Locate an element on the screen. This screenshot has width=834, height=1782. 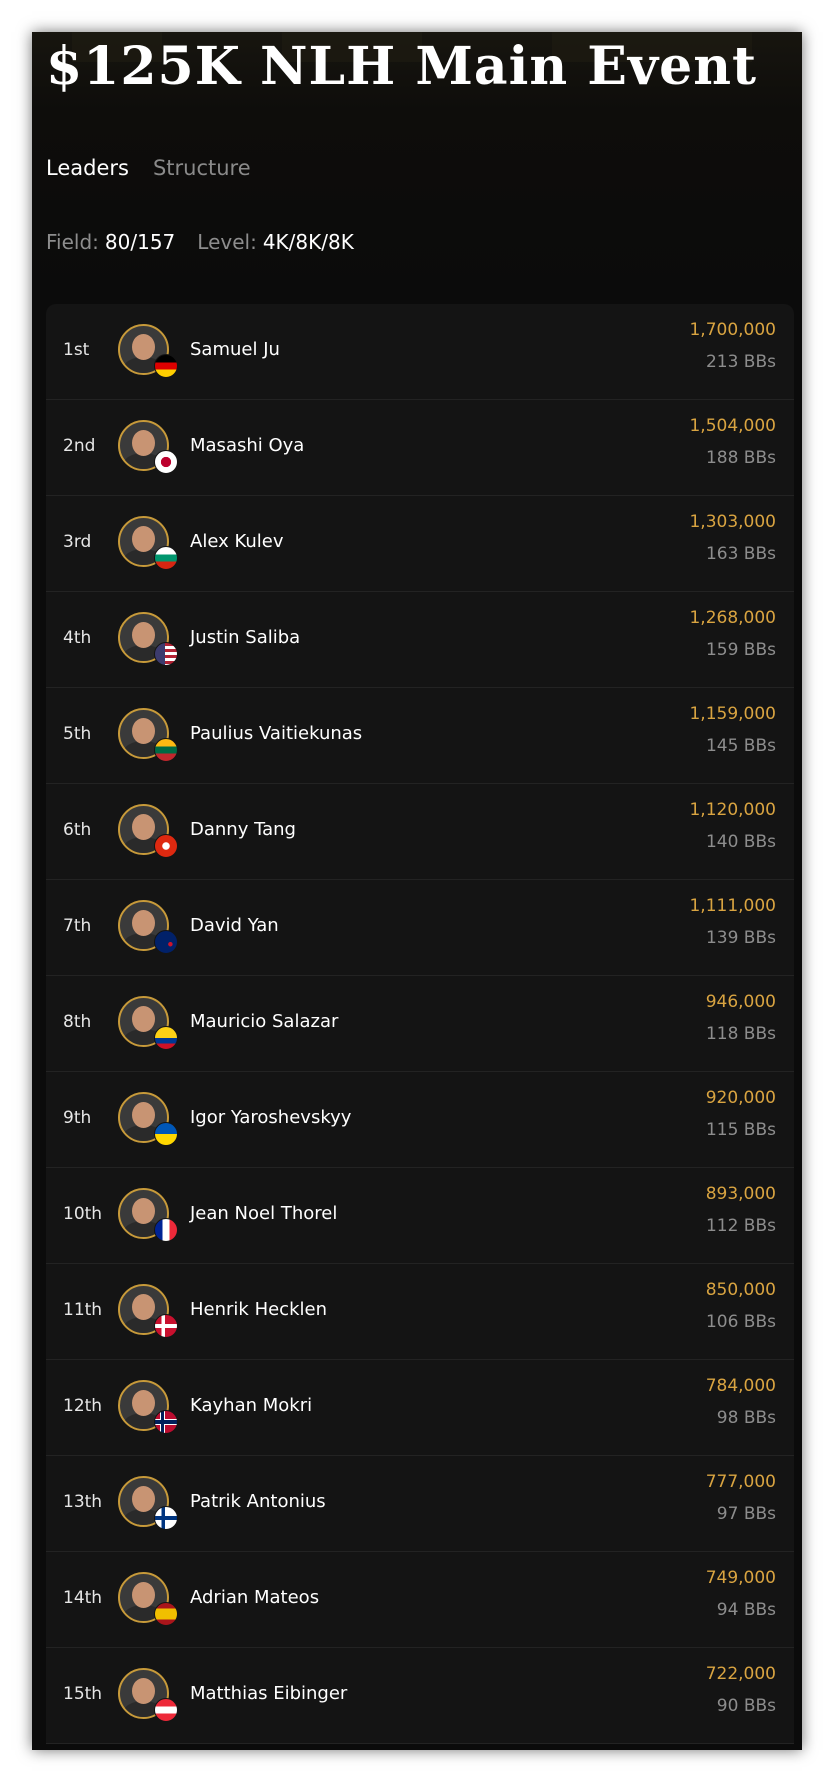
player-name: Matthias Eibinger is located at coordinates (268, 1693).